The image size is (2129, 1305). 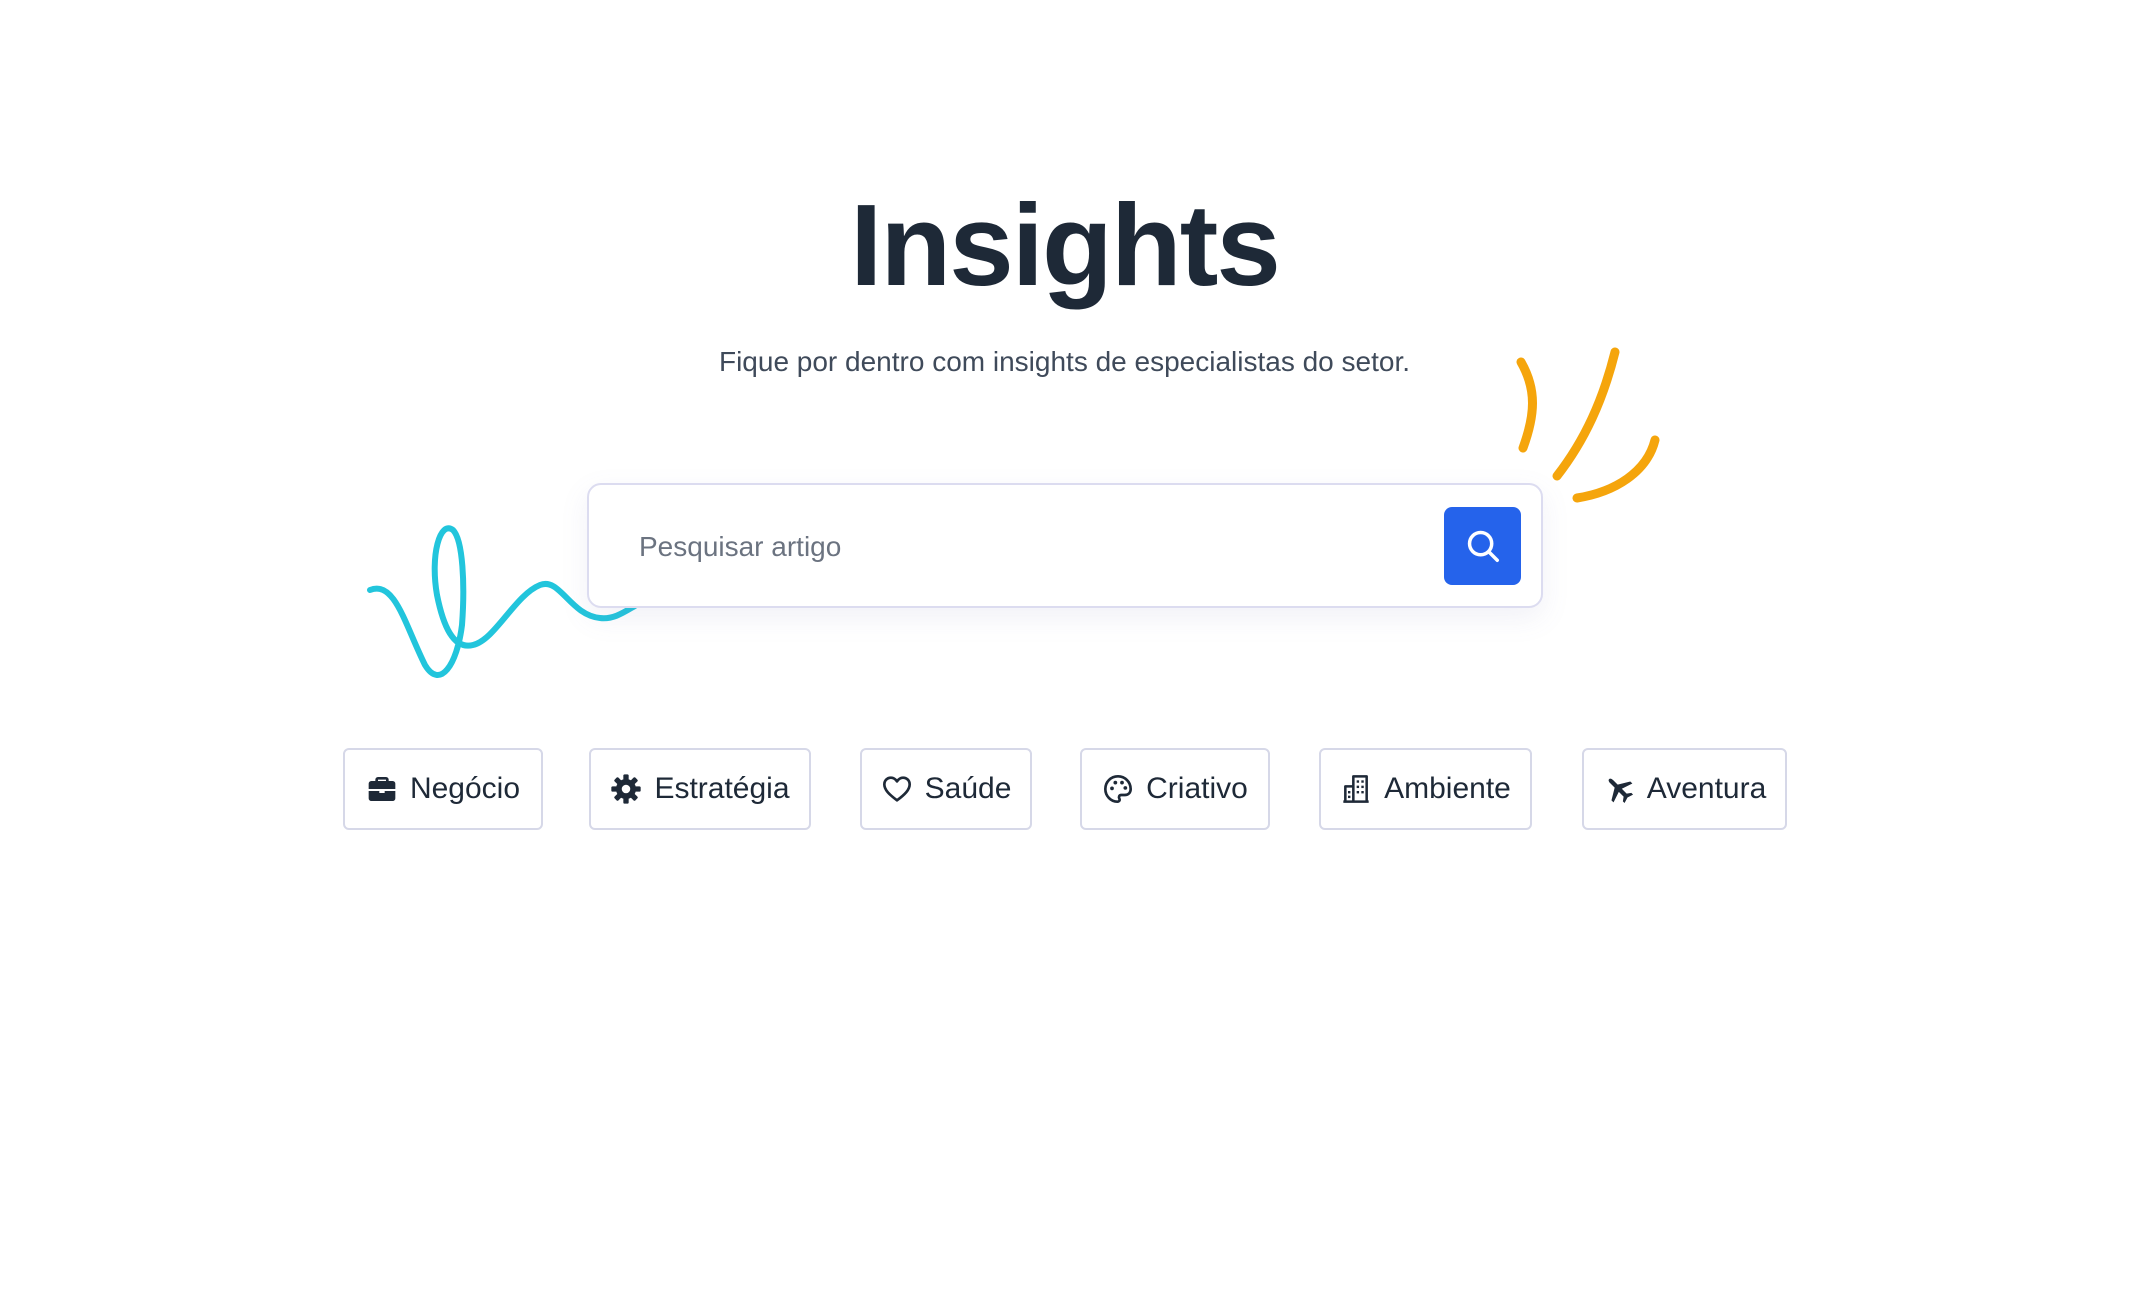 I want to click on category-chip-label: Ambiente, so click(x=1447, y=788).